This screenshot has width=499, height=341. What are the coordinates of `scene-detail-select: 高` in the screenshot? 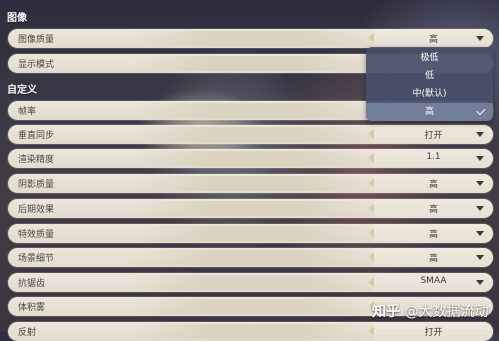 It's located at (433, 257).